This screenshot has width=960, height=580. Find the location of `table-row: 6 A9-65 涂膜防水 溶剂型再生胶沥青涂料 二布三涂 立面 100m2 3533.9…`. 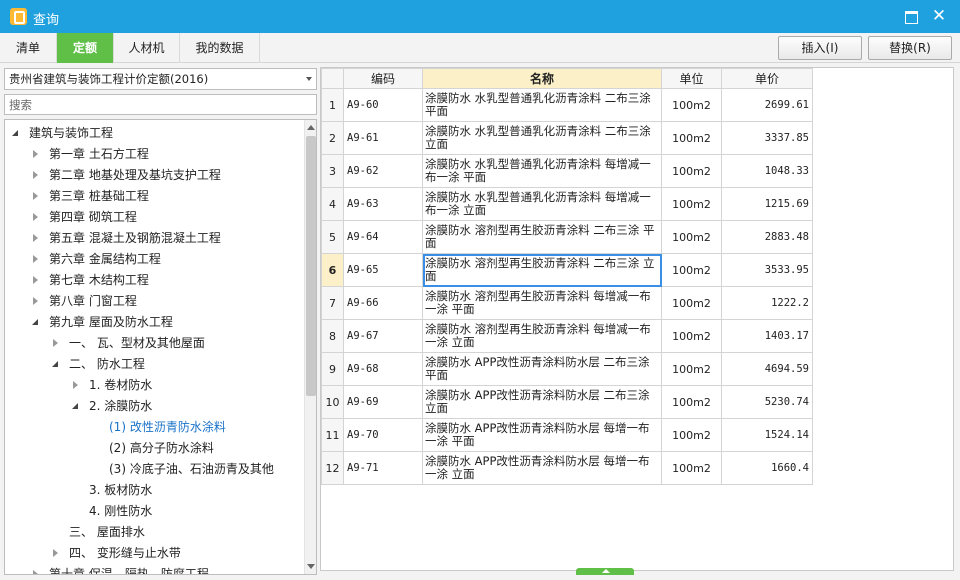

table-row: 6 A9-65 涂膜防水 溶剂型再生胶沥青涂料 二布三涂 立面 100m2 3533.9… is located at coordinates (567, 270).